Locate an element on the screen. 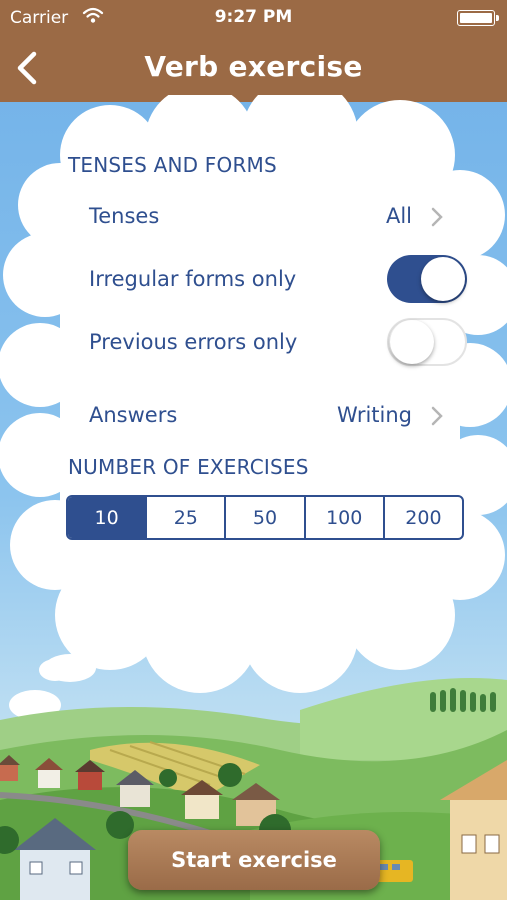 Image resolution: width=507 pixels, height=900 pixels. segment-100: 100 is located at coordinates (343, 517).